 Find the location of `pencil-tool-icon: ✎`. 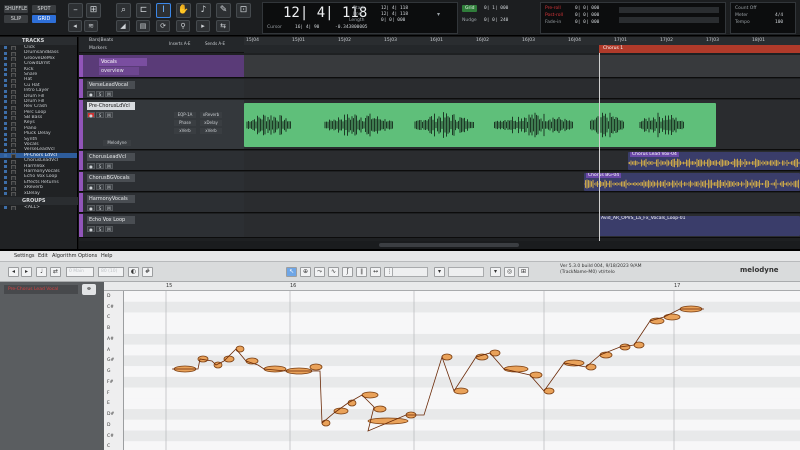

pencil-tool-icon: ✎ is located at coordinates (223, 10).